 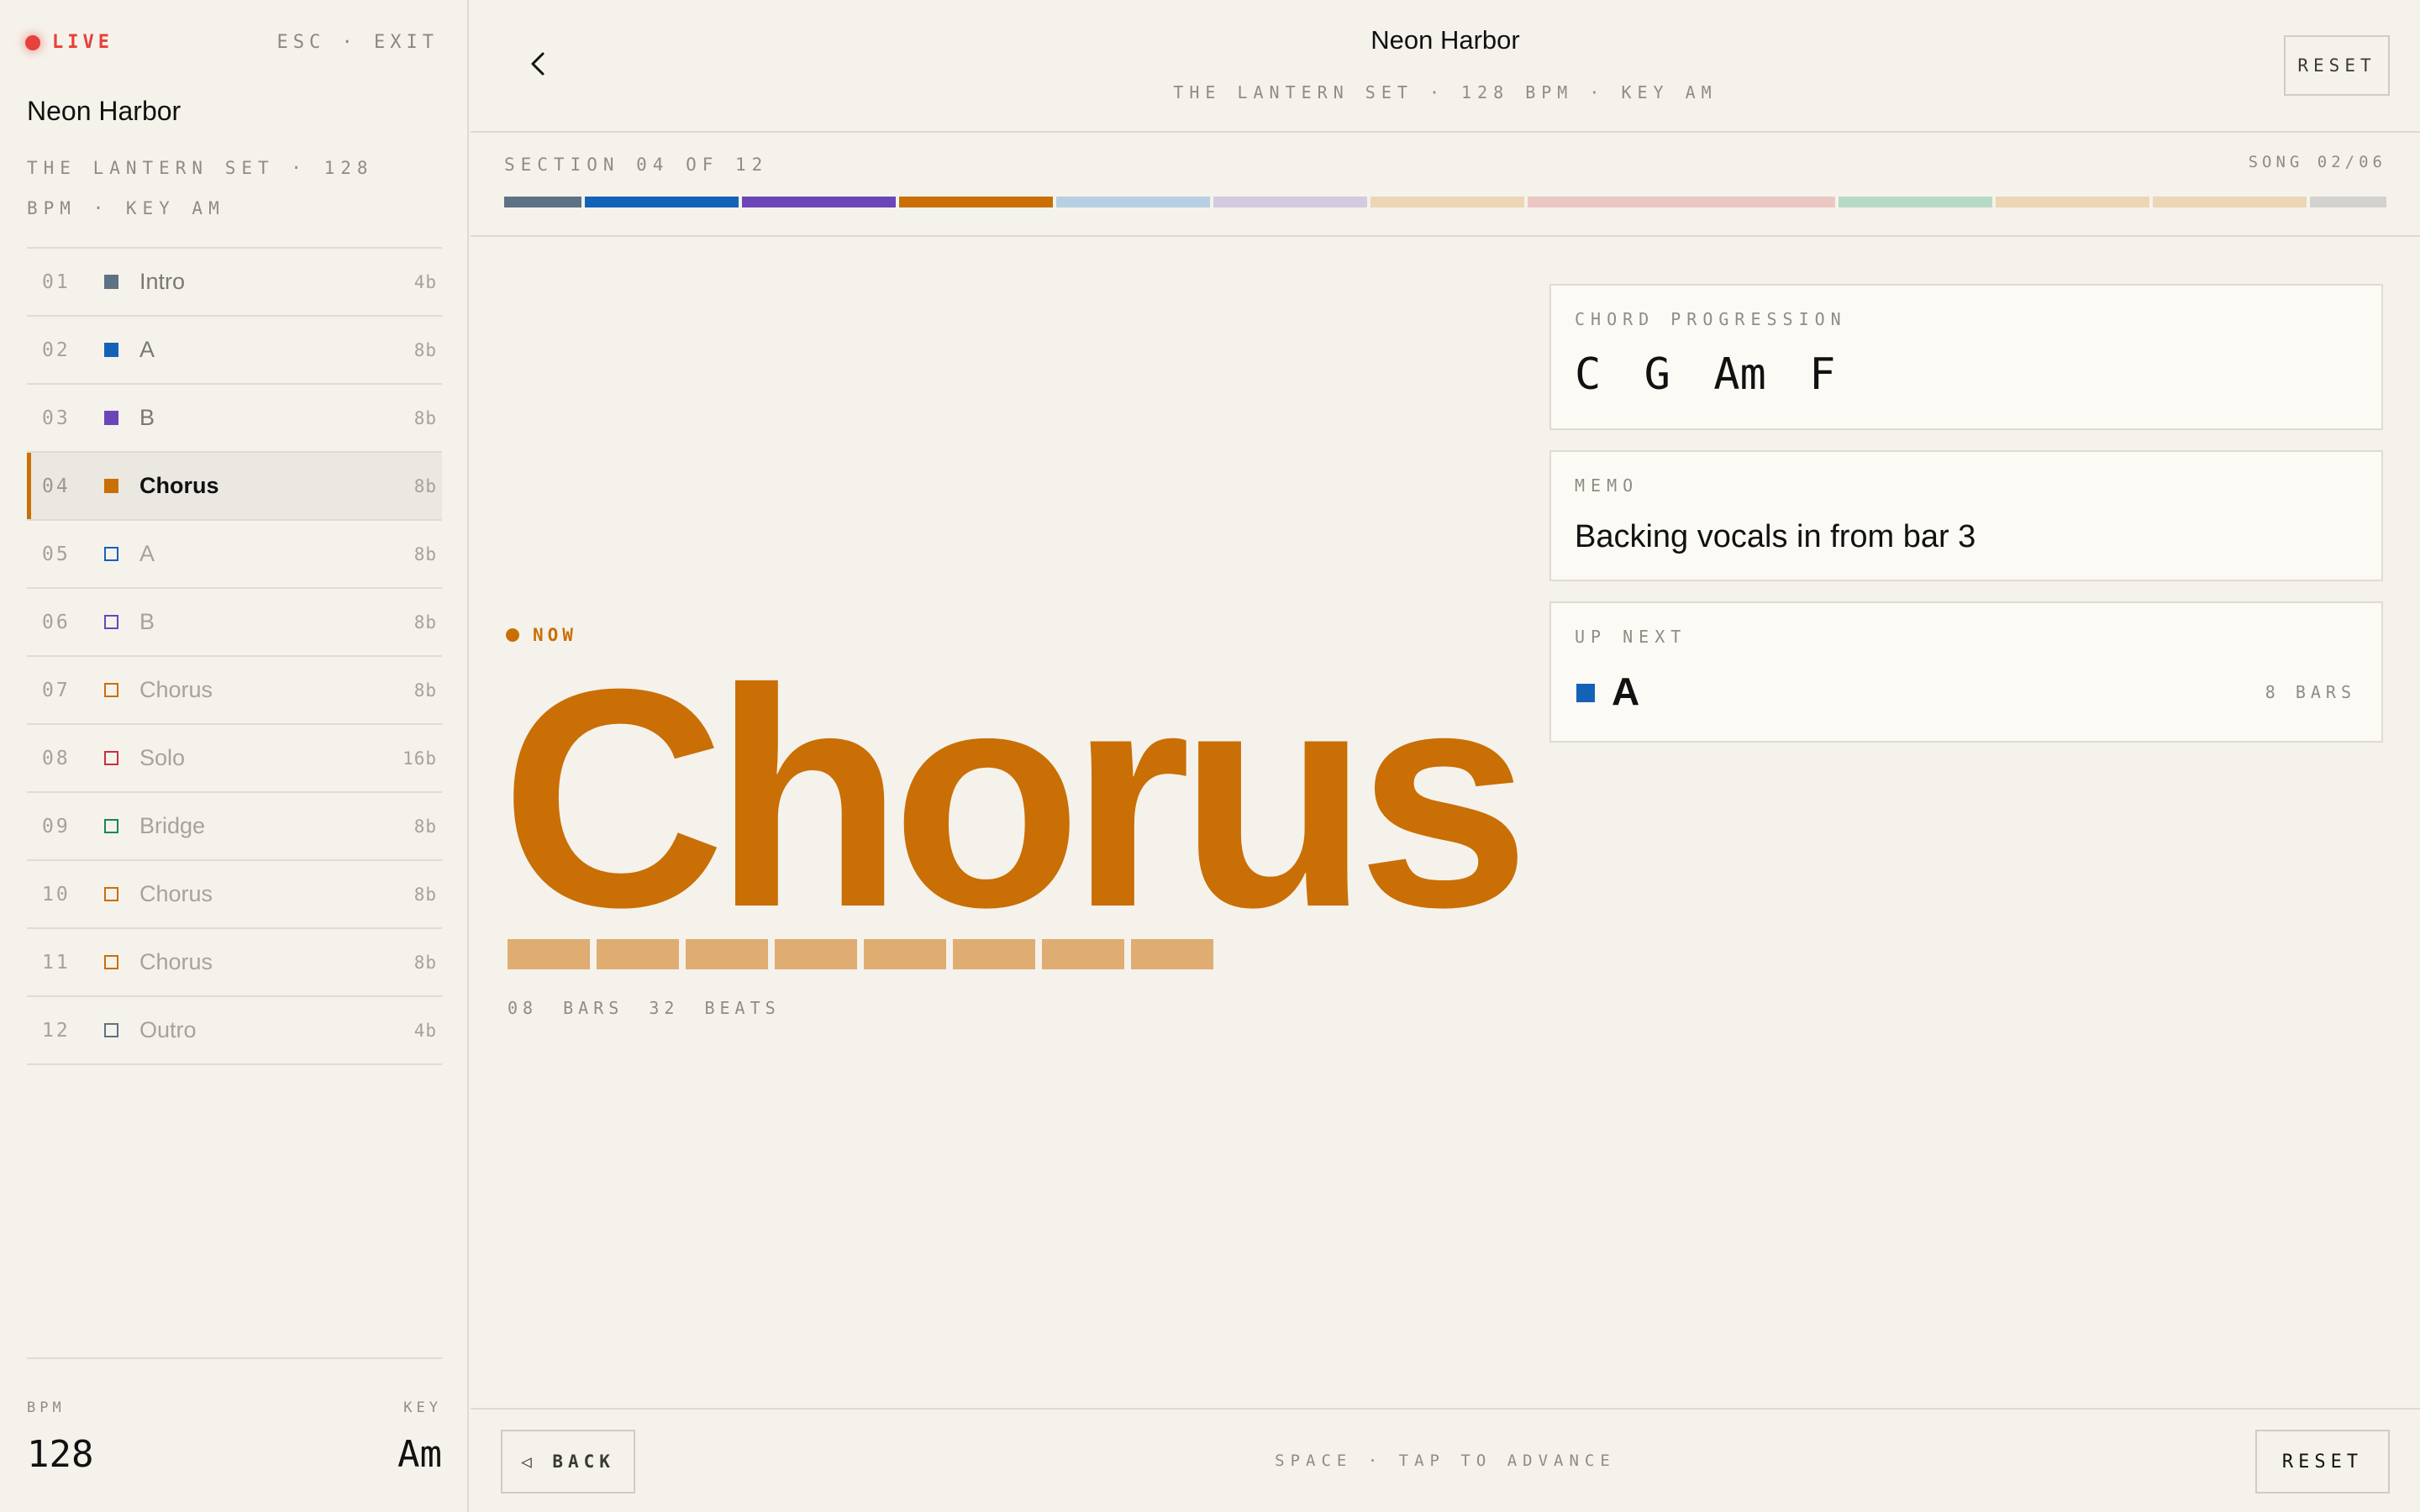 I want to click on memo-card: MEMO Backing vocals in from bar 3, so click(x=1966, y=515).